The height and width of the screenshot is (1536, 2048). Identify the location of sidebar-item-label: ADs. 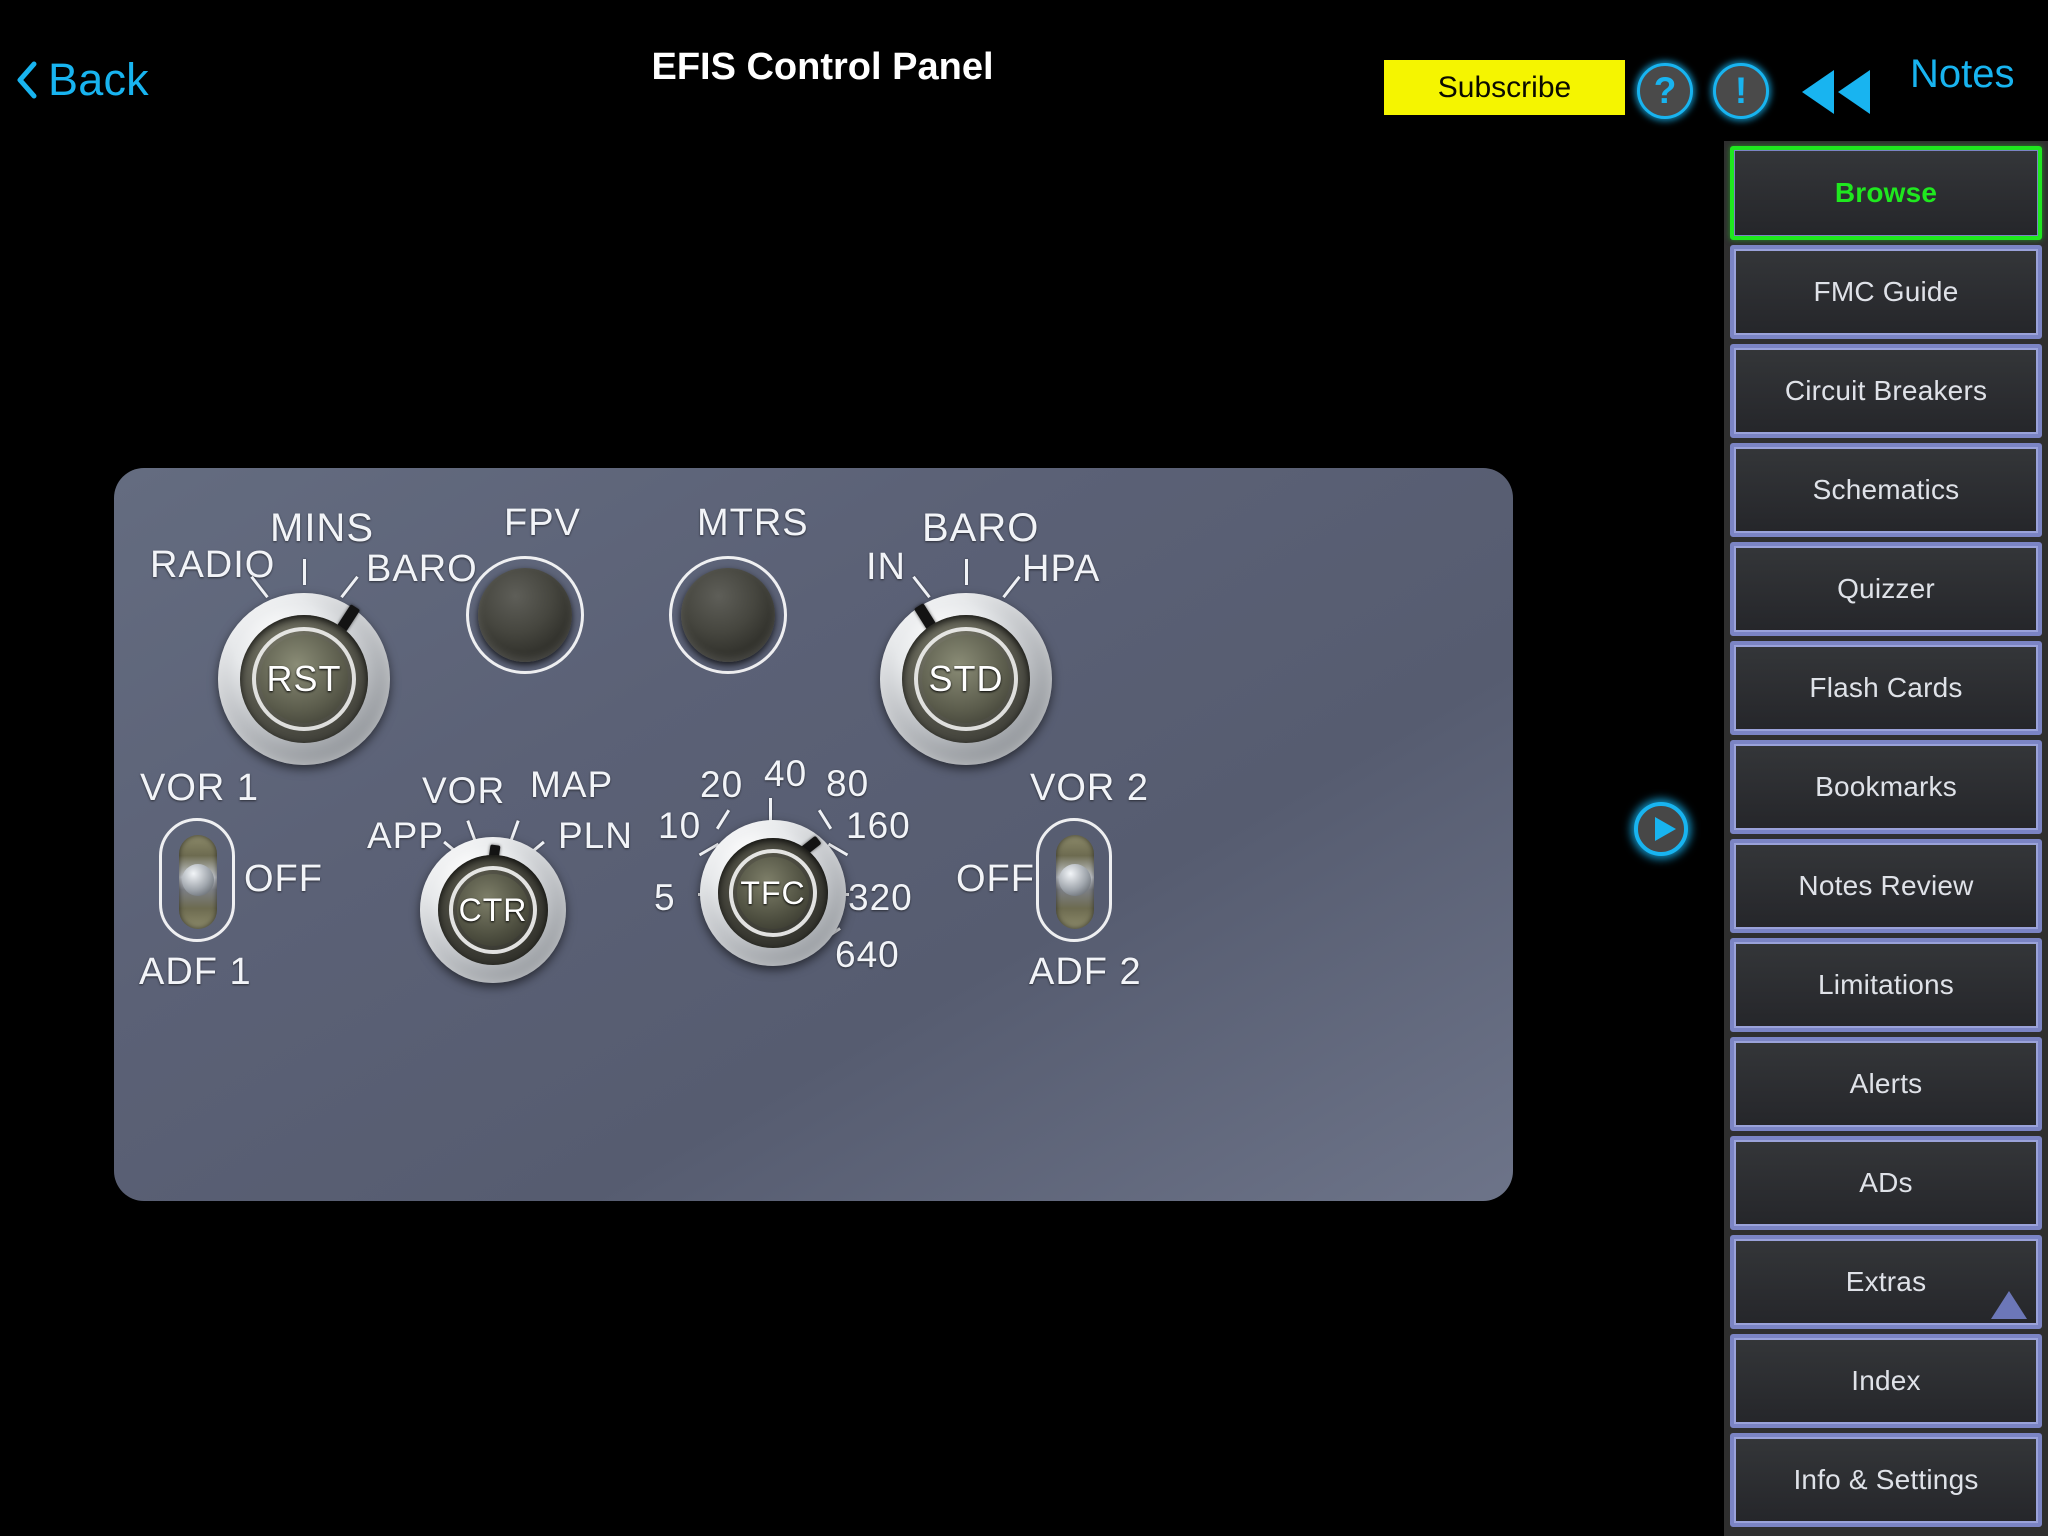
(1886, 1182).